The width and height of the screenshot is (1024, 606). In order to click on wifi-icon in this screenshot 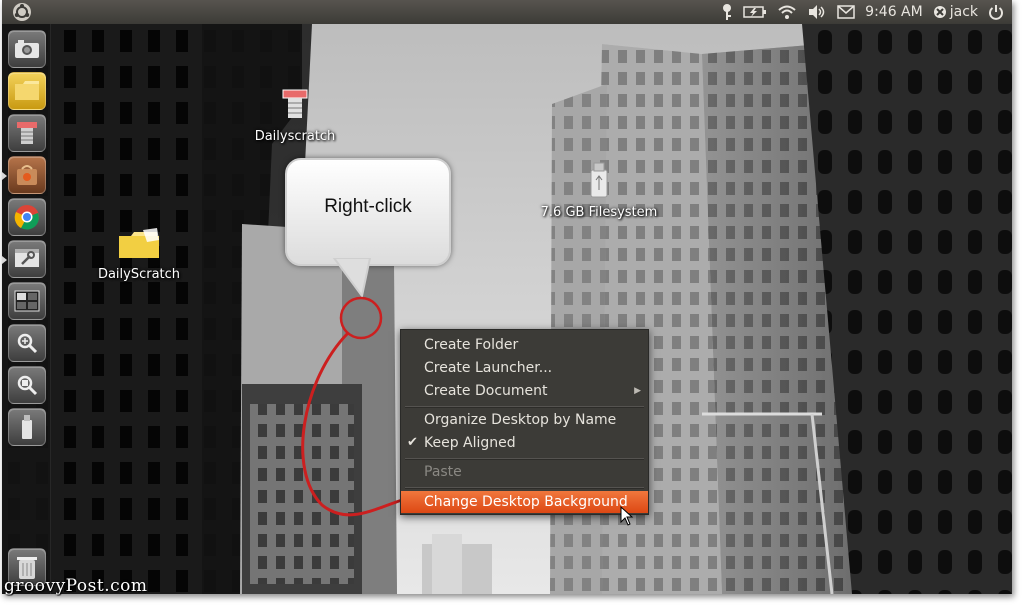, I will do `click(787, 12)`.